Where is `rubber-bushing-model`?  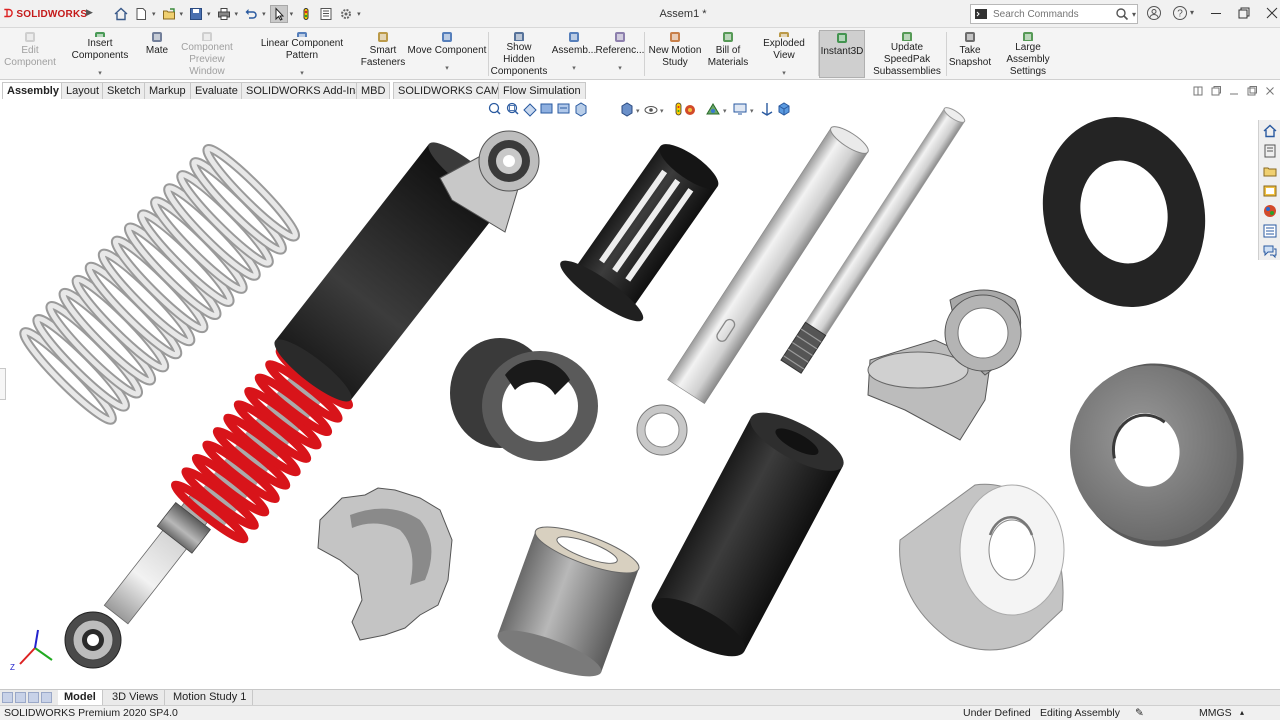
rubber-bushing-model is located at coordinates (524, 399).